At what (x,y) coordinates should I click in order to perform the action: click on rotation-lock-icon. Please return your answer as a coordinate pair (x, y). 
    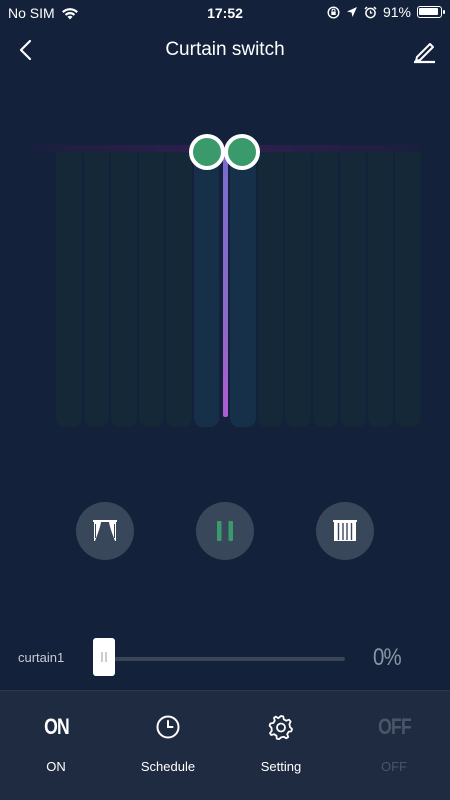
    Looking at the image, I should click on (333, 12).